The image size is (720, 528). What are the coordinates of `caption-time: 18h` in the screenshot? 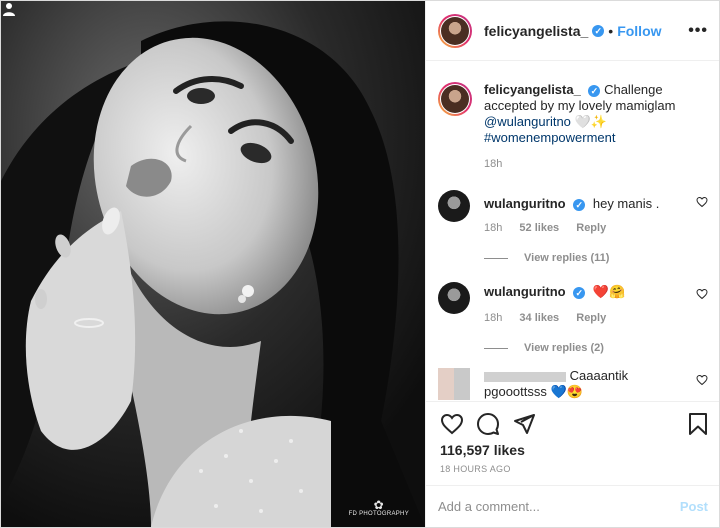 It's located at (493, 164).